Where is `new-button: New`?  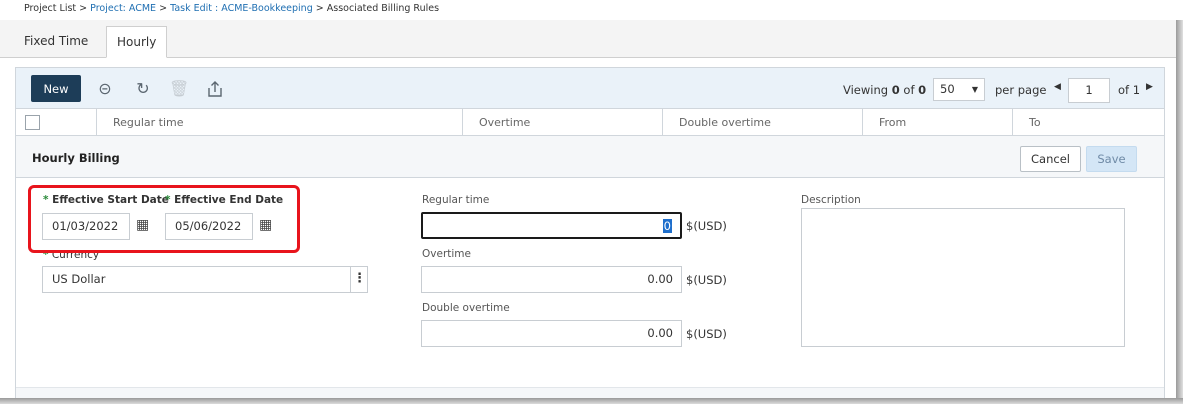 new-button: New is located at coordinates (56, 88).